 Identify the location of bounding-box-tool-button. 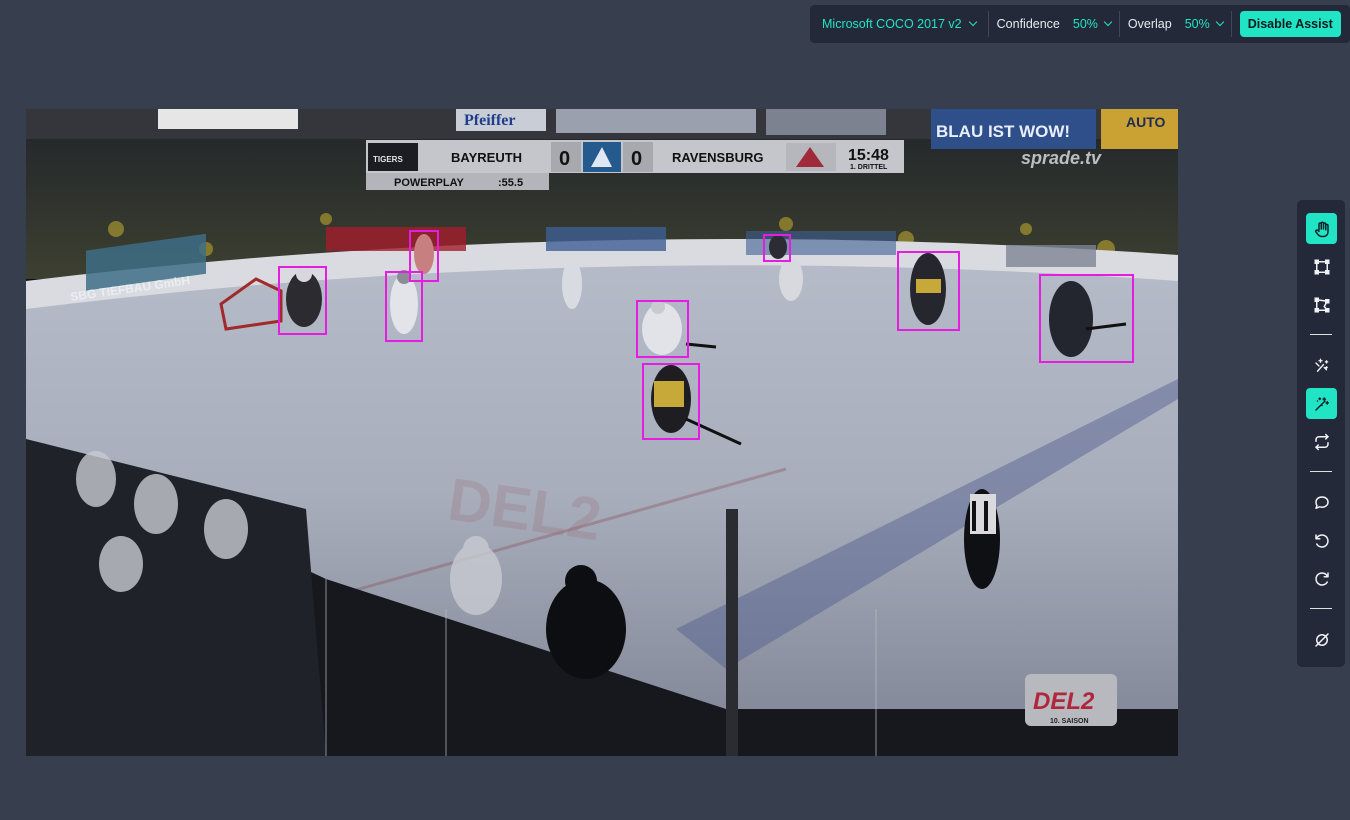
(1321, 266).